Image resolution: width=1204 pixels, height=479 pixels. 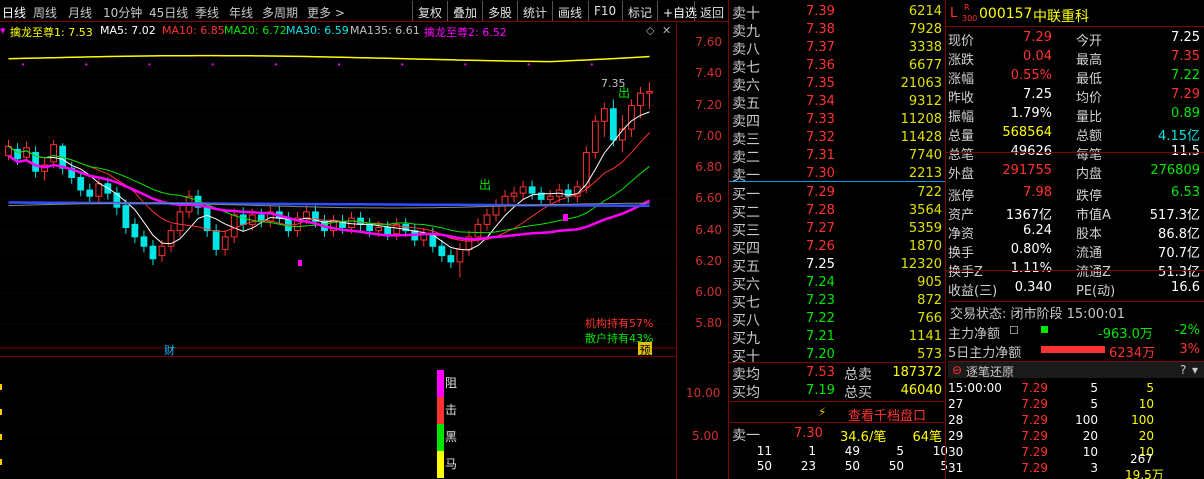 What do you see at coordinates (451, 464) in the screenshot?
I see `signal-bar-label: 马` at bounding box center [451, 464].